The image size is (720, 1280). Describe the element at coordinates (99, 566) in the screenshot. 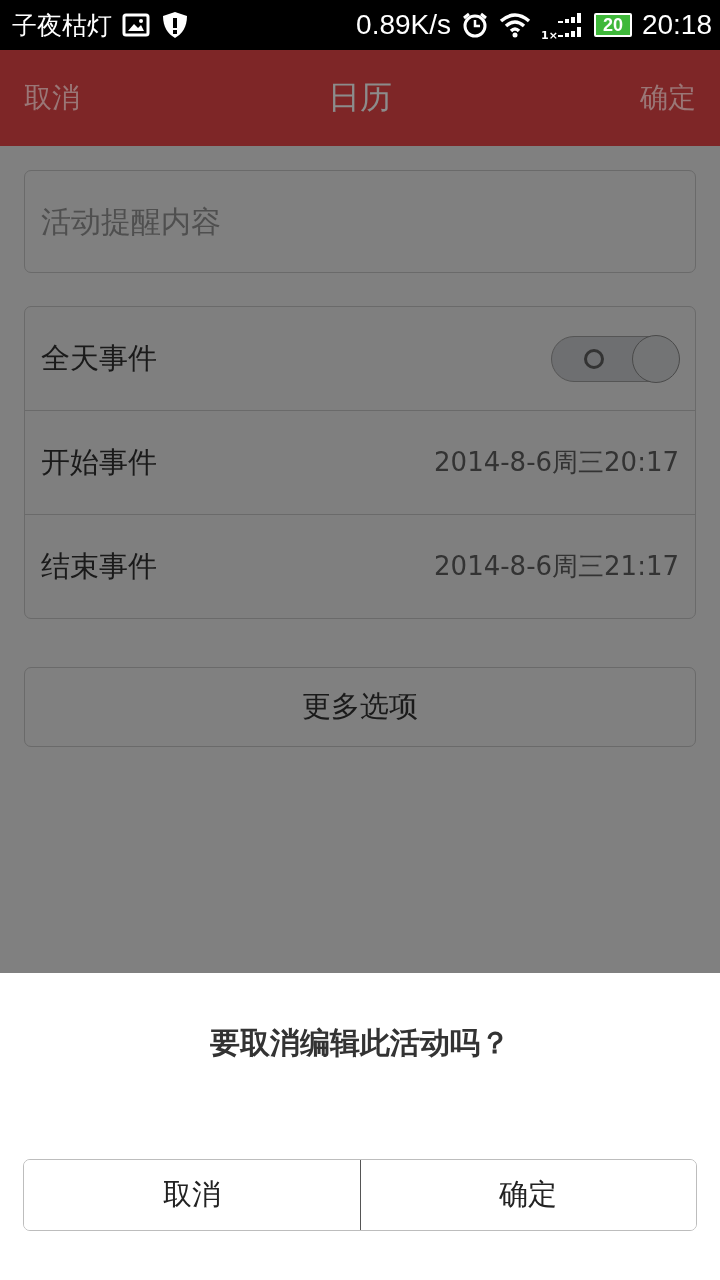

I see `row-label: 结束事件` at that location.